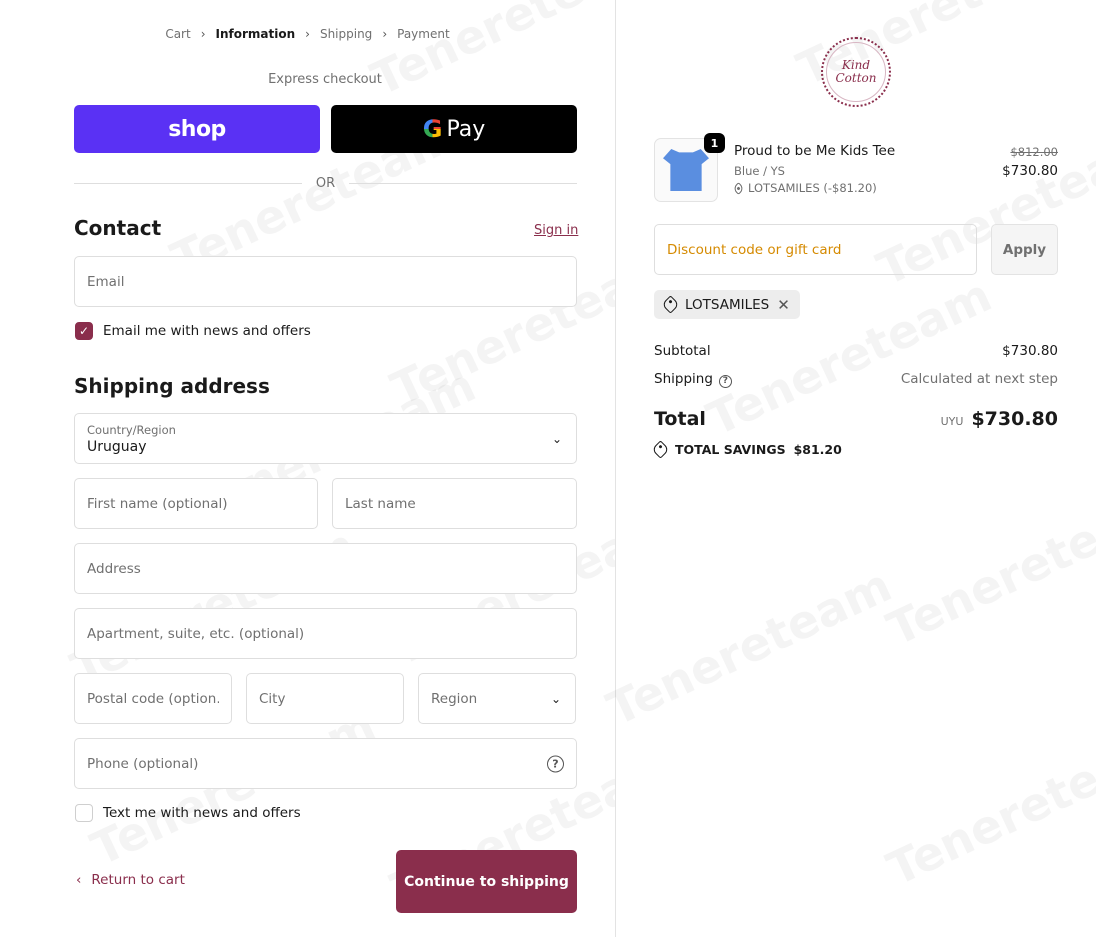  I want to click on total-amount-wrap: UYU $730.80, so click(999, 419).